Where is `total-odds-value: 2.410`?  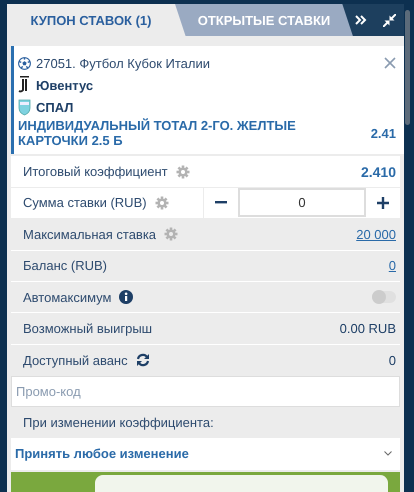
total-odds-value: 2.410 is located at coordinates (378, 172).